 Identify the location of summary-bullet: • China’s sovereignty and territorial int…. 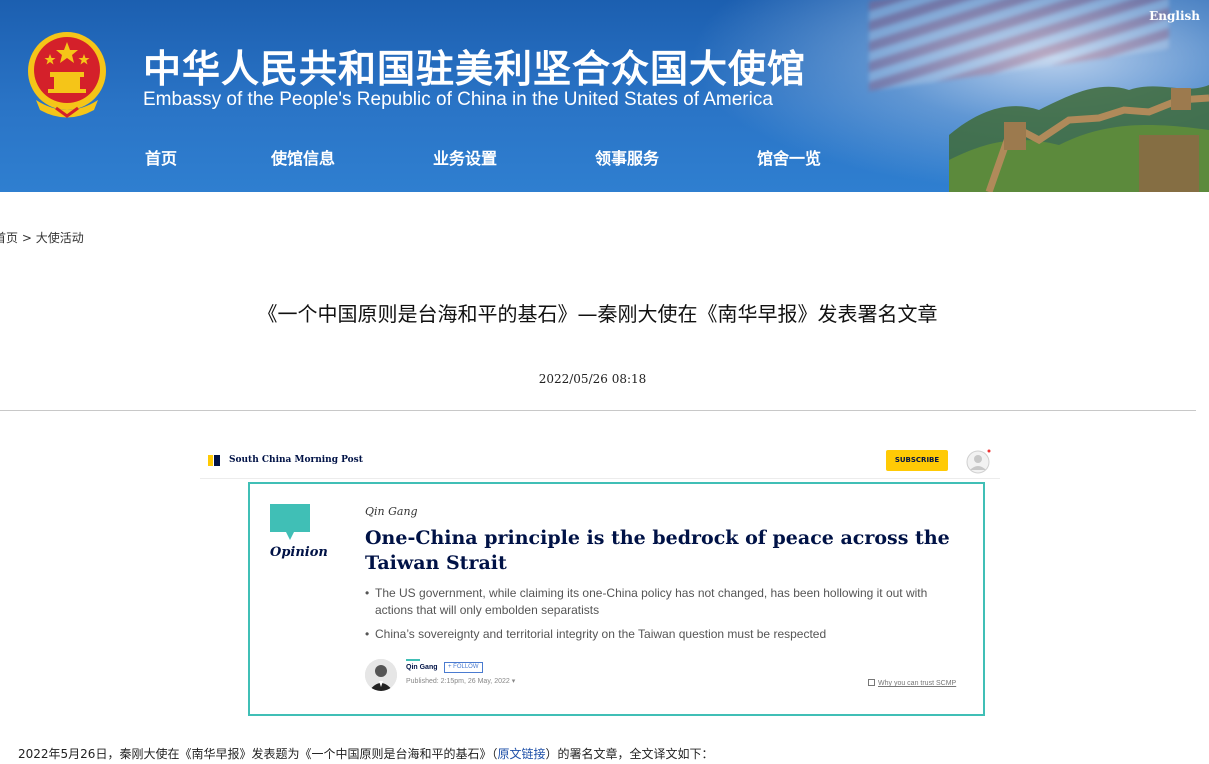
(665, 634).